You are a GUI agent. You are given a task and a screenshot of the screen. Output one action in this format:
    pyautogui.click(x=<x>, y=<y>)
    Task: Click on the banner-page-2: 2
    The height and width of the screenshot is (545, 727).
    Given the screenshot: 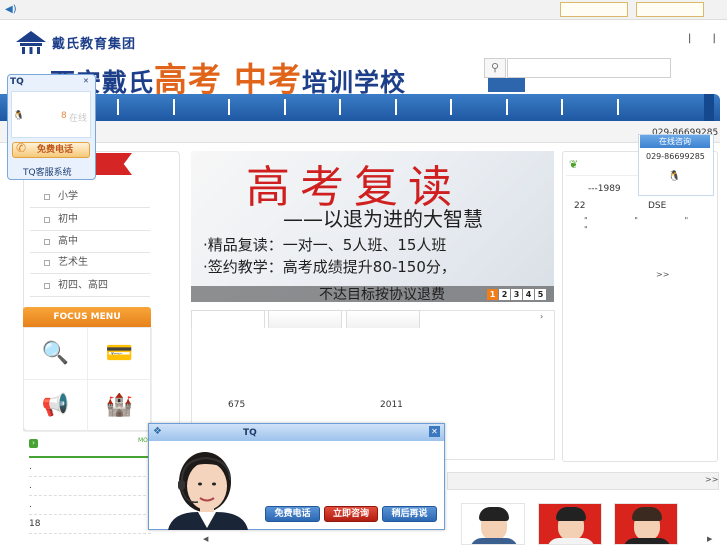 What is the action you would take?
    pyautogui.click(x=504, y=294)
    